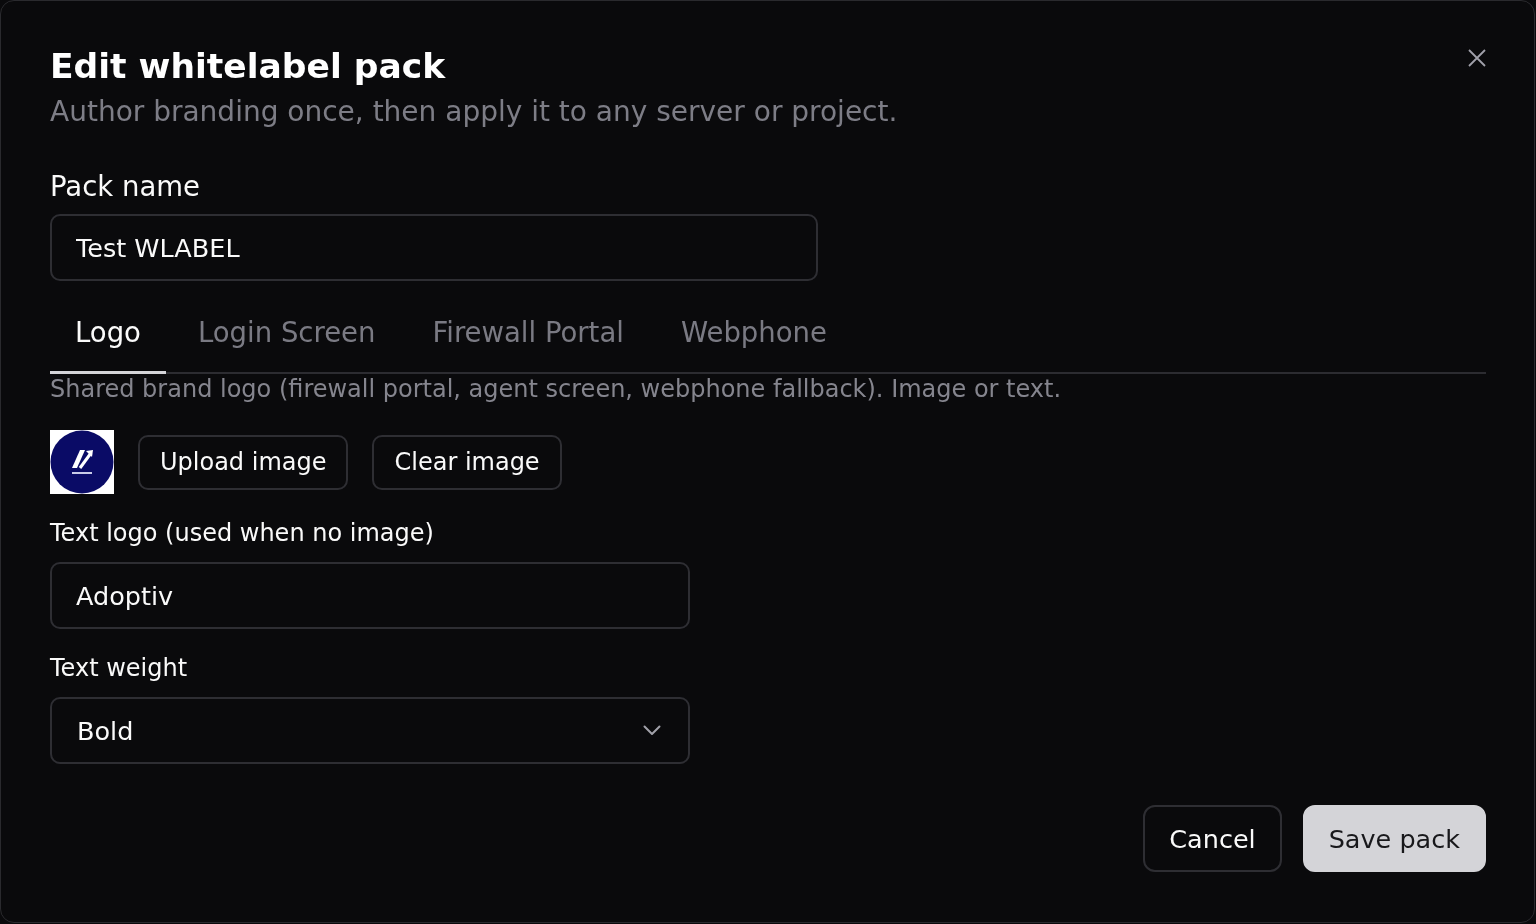  Describe the element at coordinates (243, 462) in the screenshot. I see `image-button: Upload image` at that location.